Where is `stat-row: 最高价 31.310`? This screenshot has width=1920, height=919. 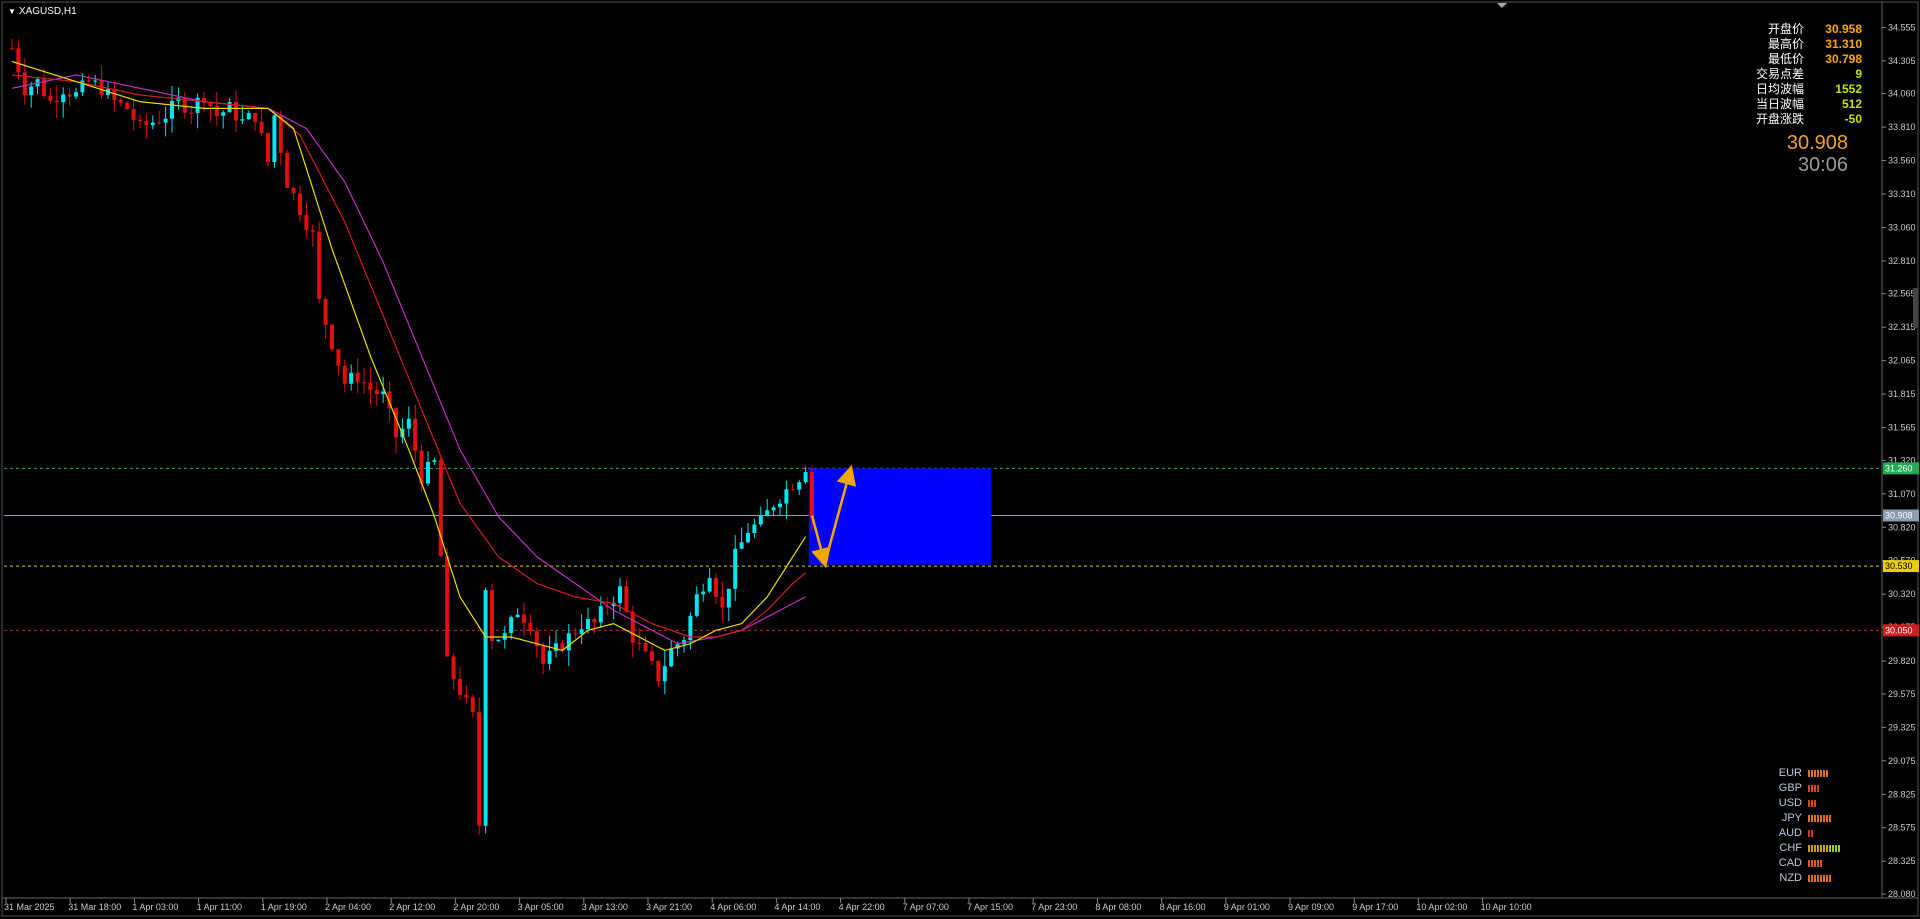
stat-row: 最高价 31.310 is located at coordinates (1801, 44).